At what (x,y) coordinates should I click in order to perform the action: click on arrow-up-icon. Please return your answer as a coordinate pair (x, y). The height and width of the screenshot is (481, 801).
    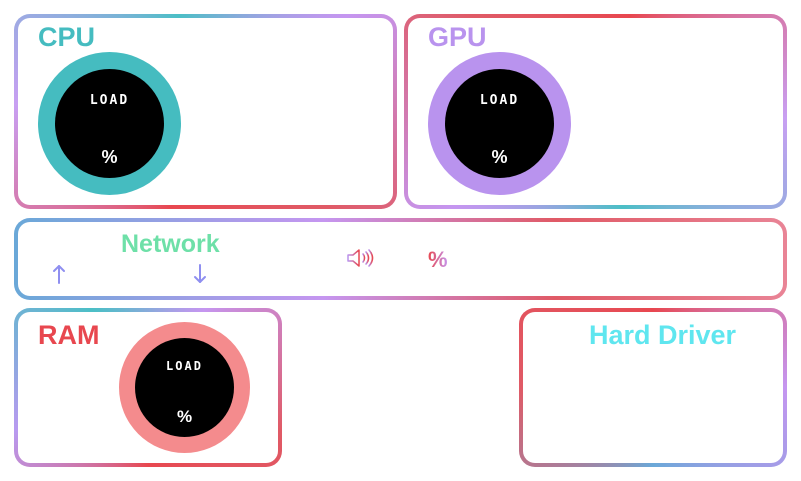
    Looking at the image, I should click on (59, 274).